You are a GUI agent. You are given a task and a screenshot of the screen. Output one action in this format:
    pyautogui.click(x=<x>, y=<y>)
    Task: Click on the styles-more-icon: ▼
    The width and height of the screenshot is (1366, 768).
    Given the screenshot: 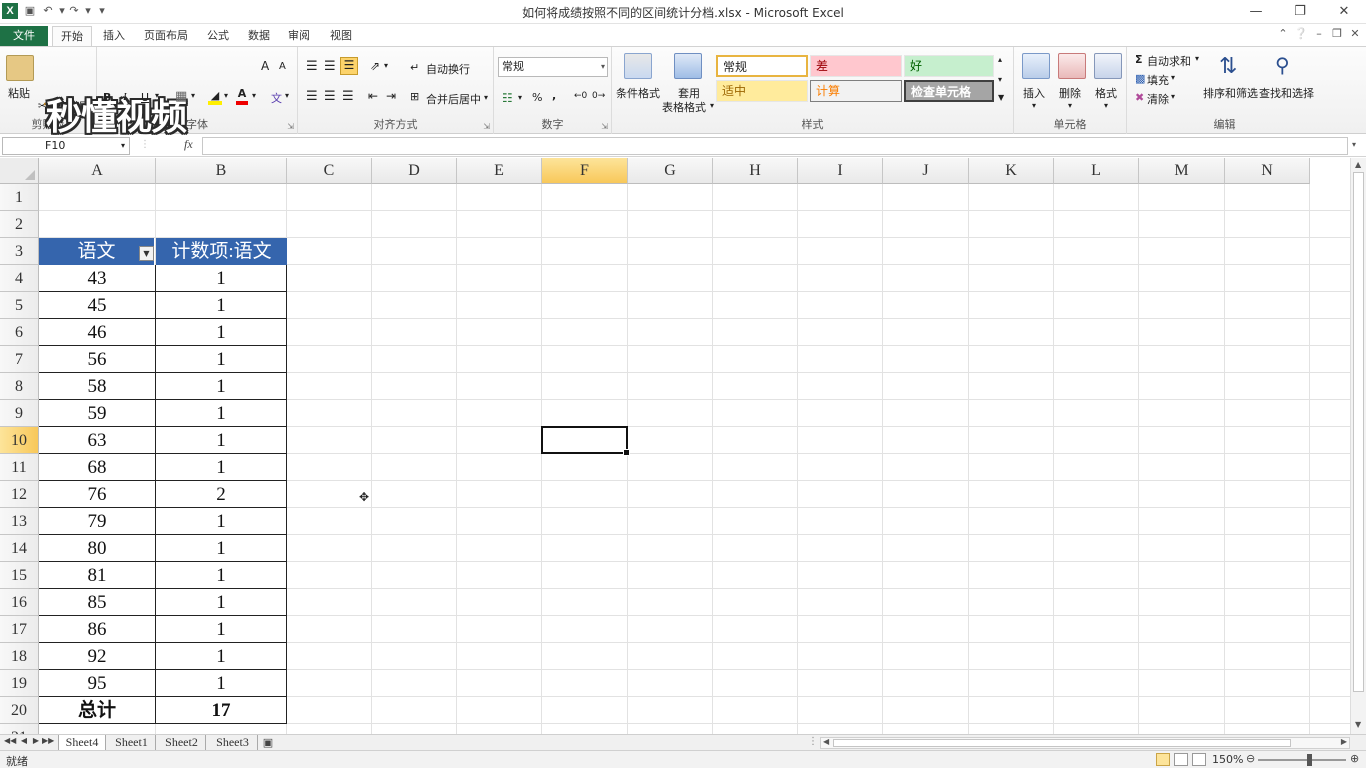 What is the action you would take?
    pyautogui.click(x=1001, y=97)
    